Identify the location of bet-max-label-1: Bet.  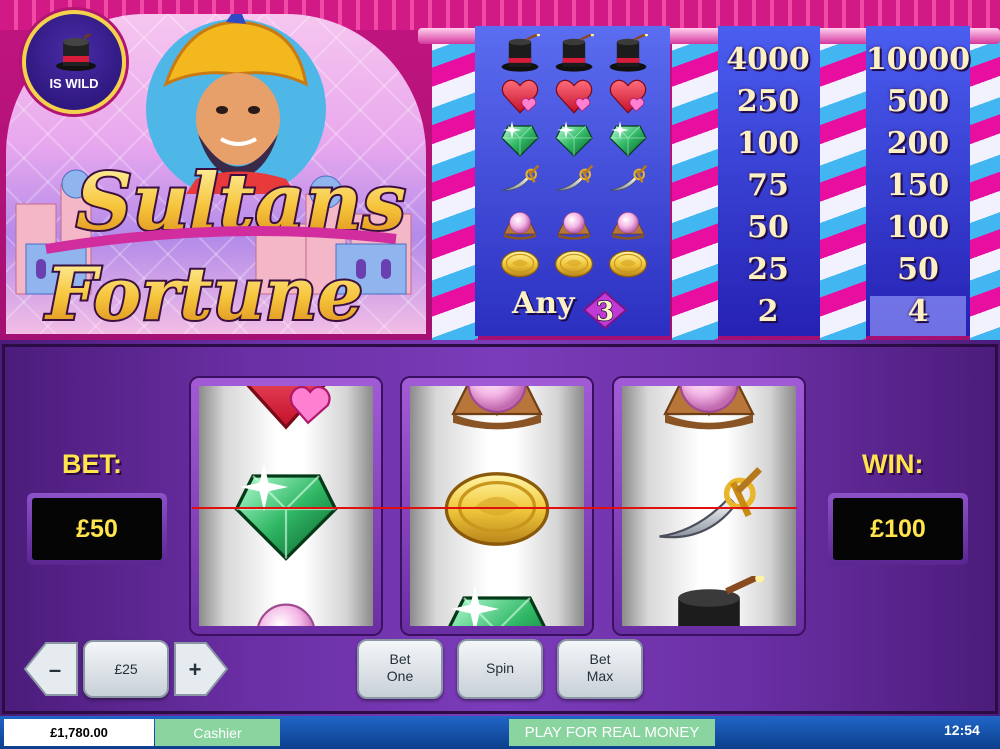
(600, 659).